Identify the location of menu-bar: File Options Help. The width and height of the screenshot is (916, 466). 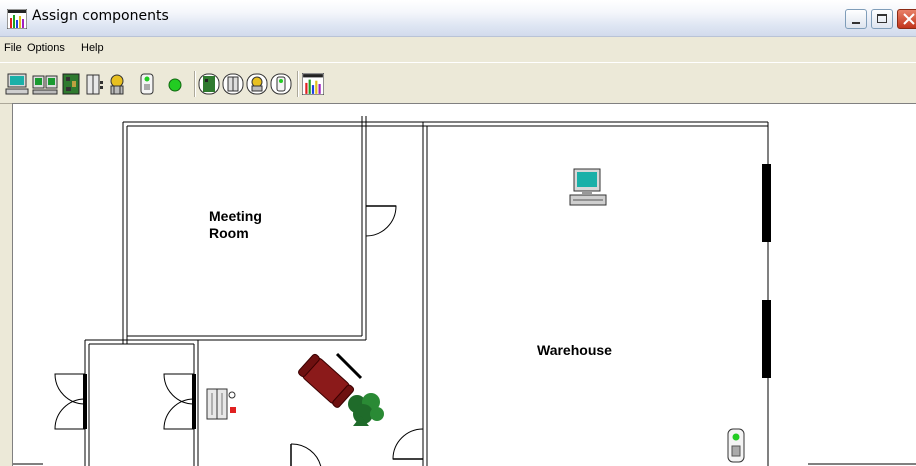
(458, 49).